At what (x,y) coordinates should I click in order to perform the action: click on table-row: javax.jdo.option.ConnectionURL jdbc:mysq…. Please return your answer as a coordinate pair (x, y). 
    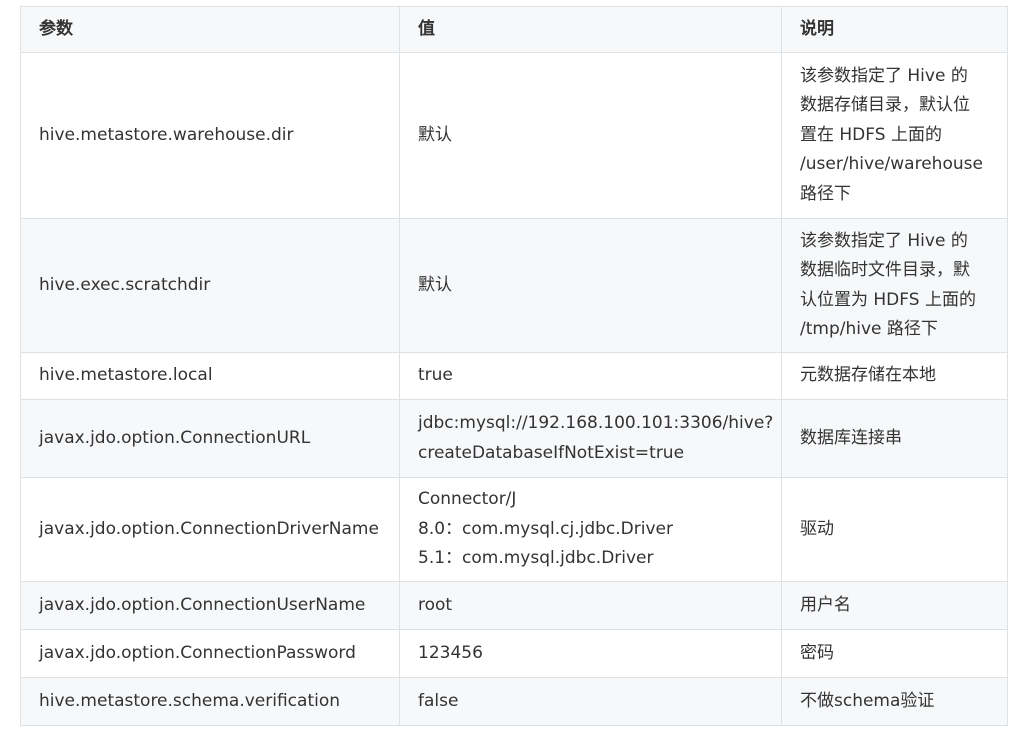
    Looking at the image, I should click on (514, 438).